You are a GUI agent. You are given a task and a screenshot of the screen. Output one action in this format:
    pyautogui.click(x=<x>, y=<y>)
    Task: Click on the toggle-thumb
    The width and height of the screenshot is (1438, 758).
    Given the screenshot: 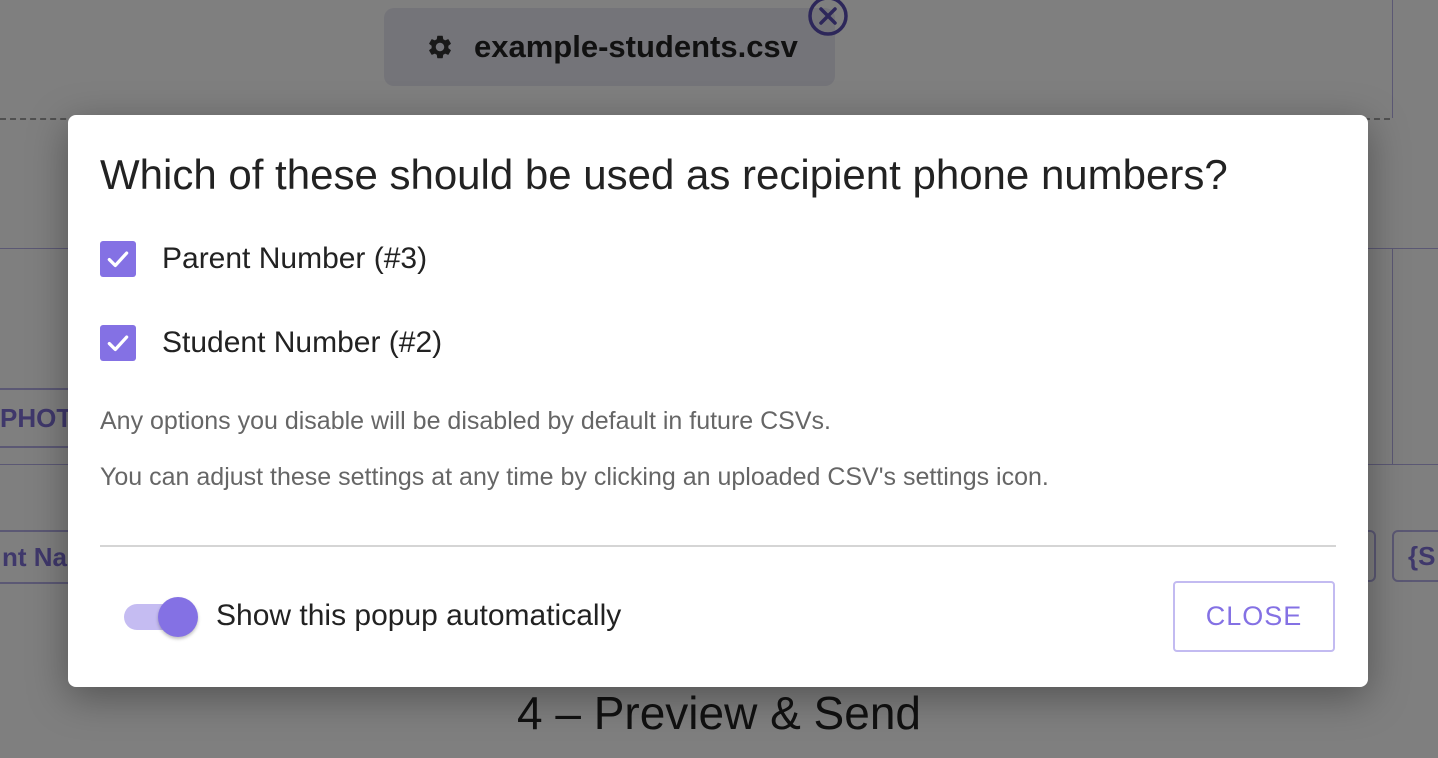 What is the action you would take?
    pyautogui.click(x=178, y=617)
    